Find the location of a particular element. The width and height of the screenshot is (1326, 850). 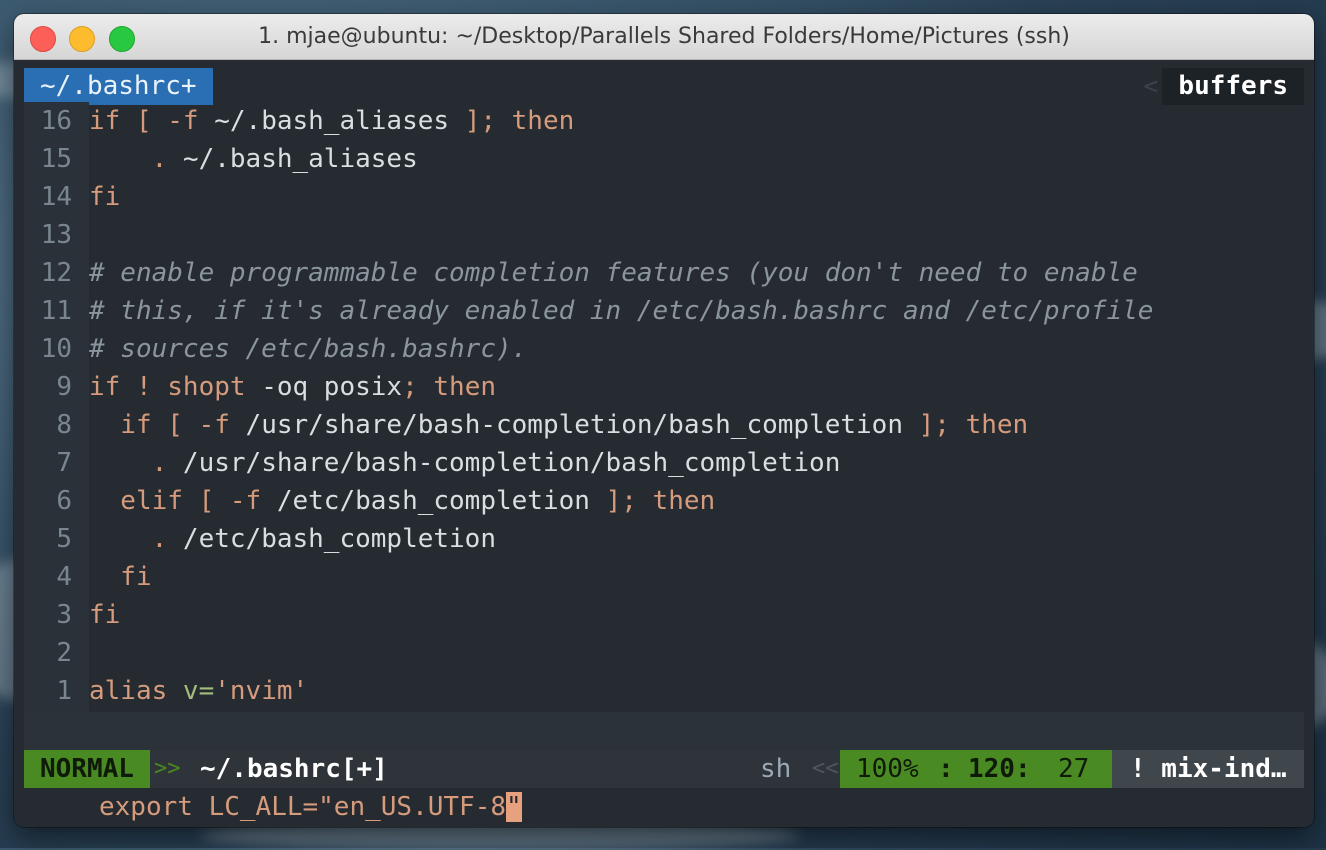

line-code: elif [ -f /etc/bash_completion ]; then is located at coordinates (402, 501).